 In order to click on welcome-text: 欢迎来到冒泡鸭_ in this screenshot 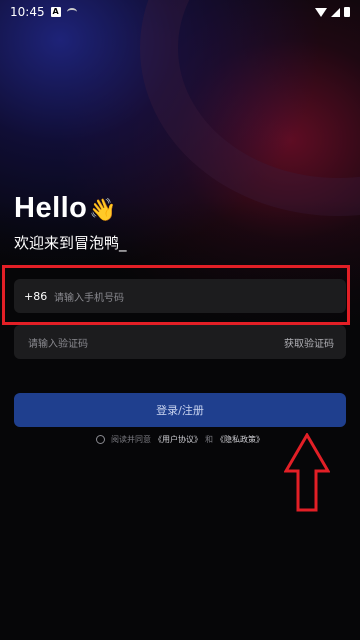, I will do `click(70, 243)`.